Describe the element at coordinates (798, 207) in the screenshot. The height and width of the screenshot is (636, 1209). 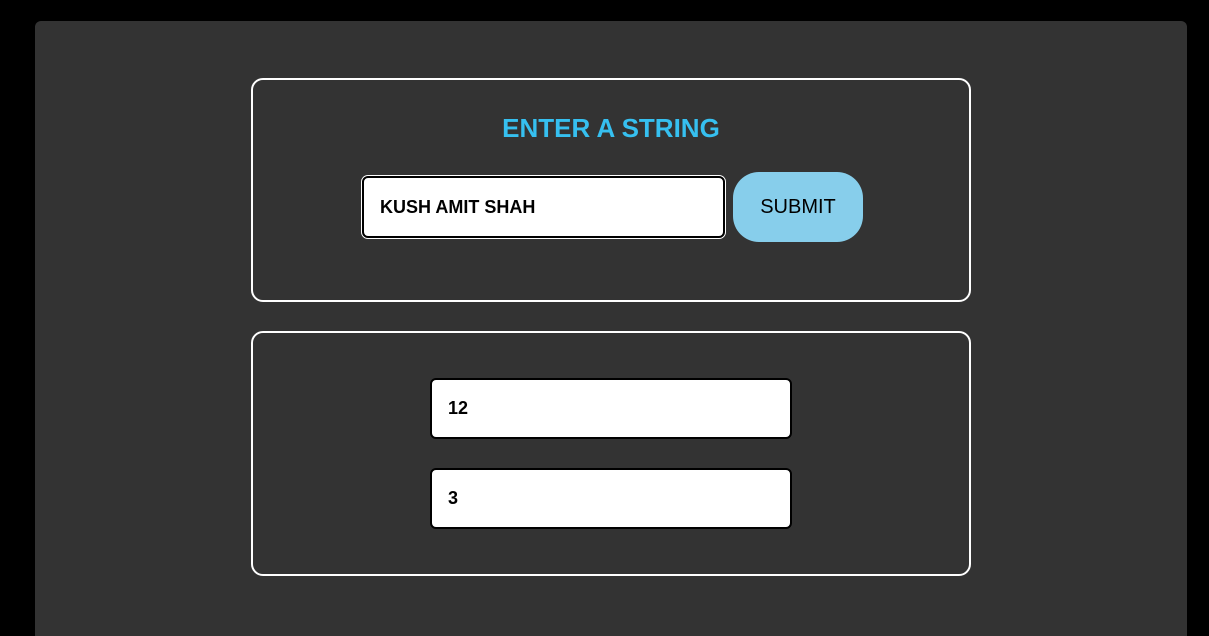
I see `submit-button: SUBMIT` at that location.